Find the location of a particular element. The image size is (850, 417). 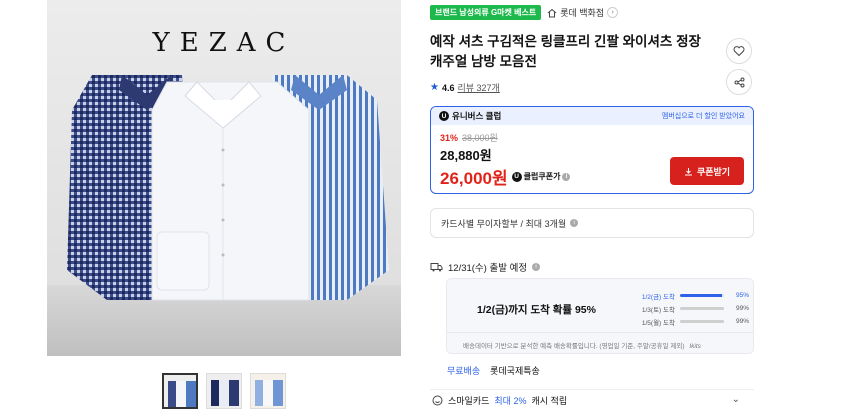

rating-score: 4.6 is located at coordinates (448, 87).